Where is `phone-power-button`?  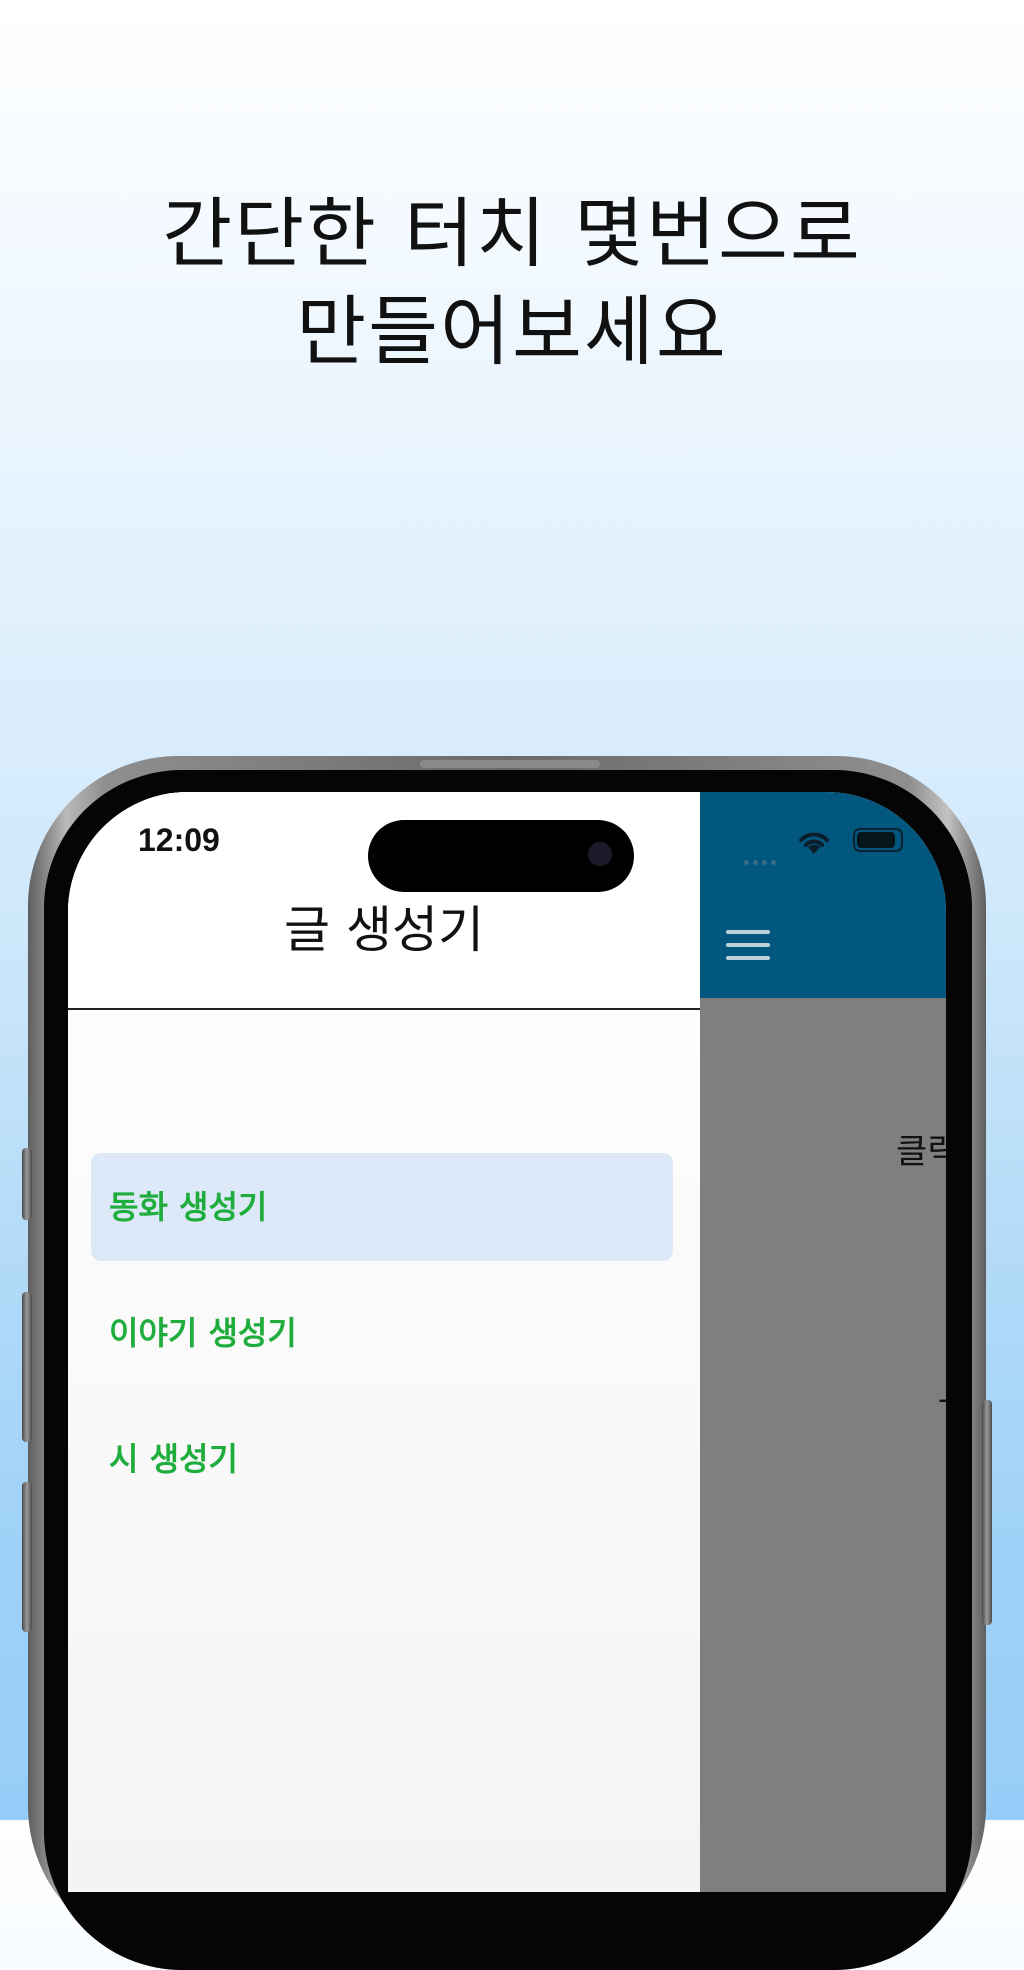 phone-power-button is located at coordinates (987, 1512).